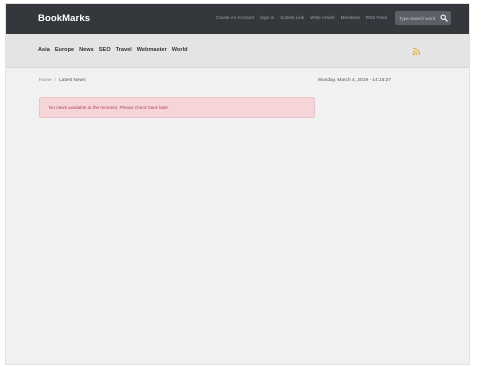 The height and width of the screenshot is (367, 482). I want to click on current-datetime: Monday, March 4, 2019 - 14:15:27, so click(354, 80).